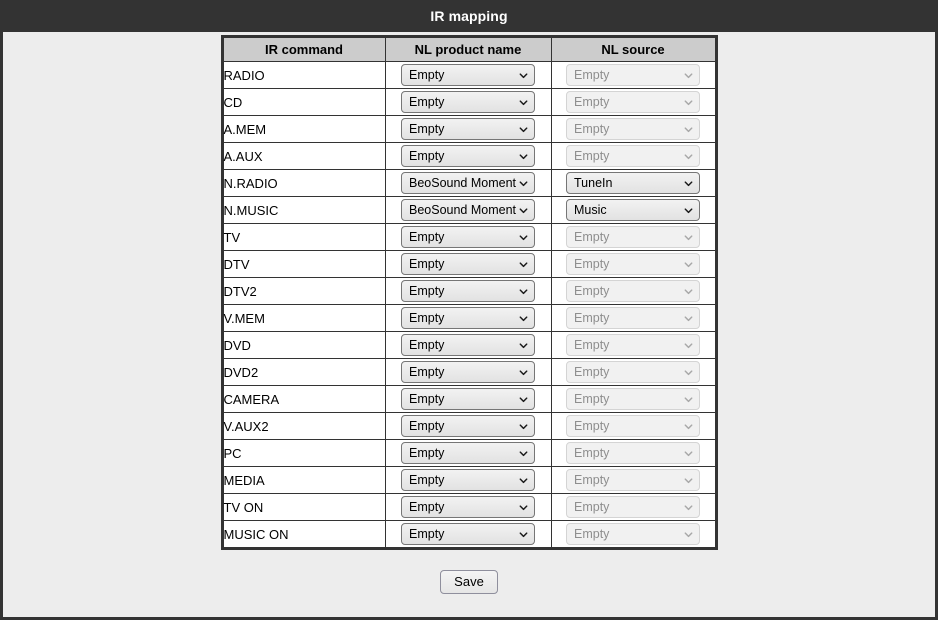  Describe the element at coordinates (303, 129) in the screenshot. I see `ir-command-label: A.MEM` at that location.